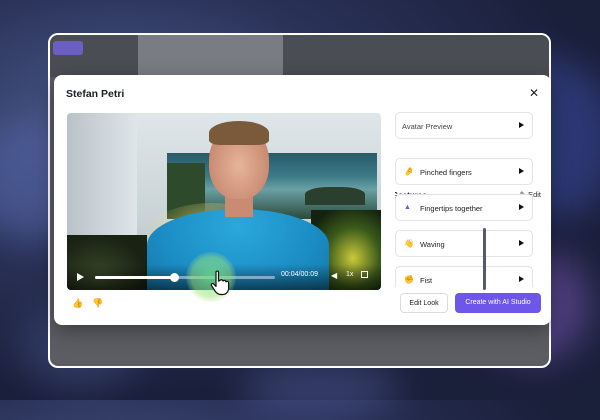 Image resolution: width=600 pixels, height=420 pixels. Describe the element at coordinates (409, 171) in the screenshot. I see `pinched-fingers-icon: 🤌` at that location.